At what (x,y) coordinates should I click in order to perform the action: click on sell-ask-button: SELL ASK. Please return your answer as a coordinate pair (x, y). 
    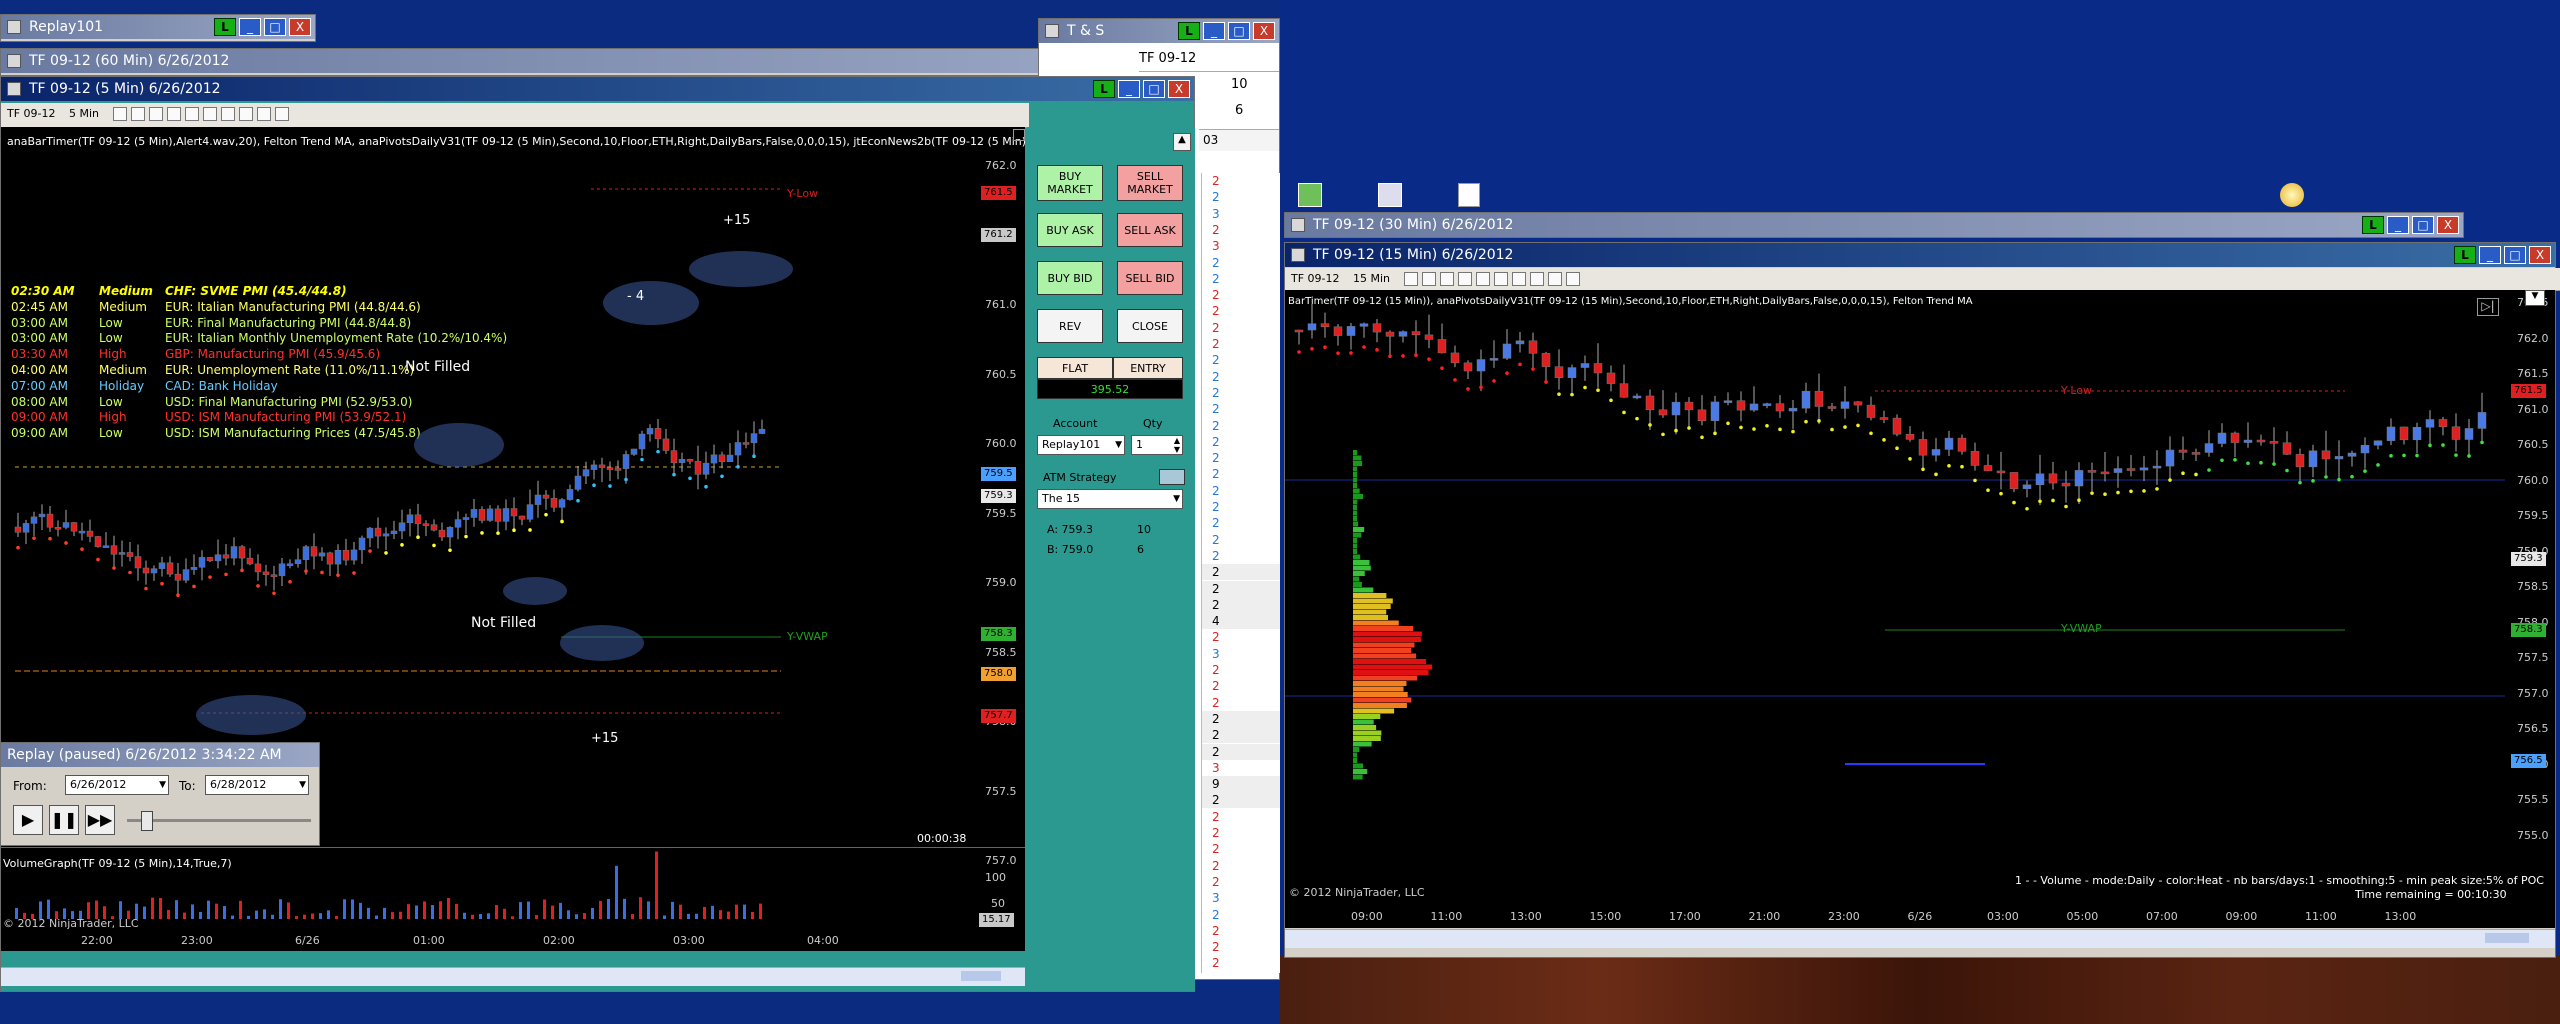
    Looking at the image, I should click on (1150, 230).